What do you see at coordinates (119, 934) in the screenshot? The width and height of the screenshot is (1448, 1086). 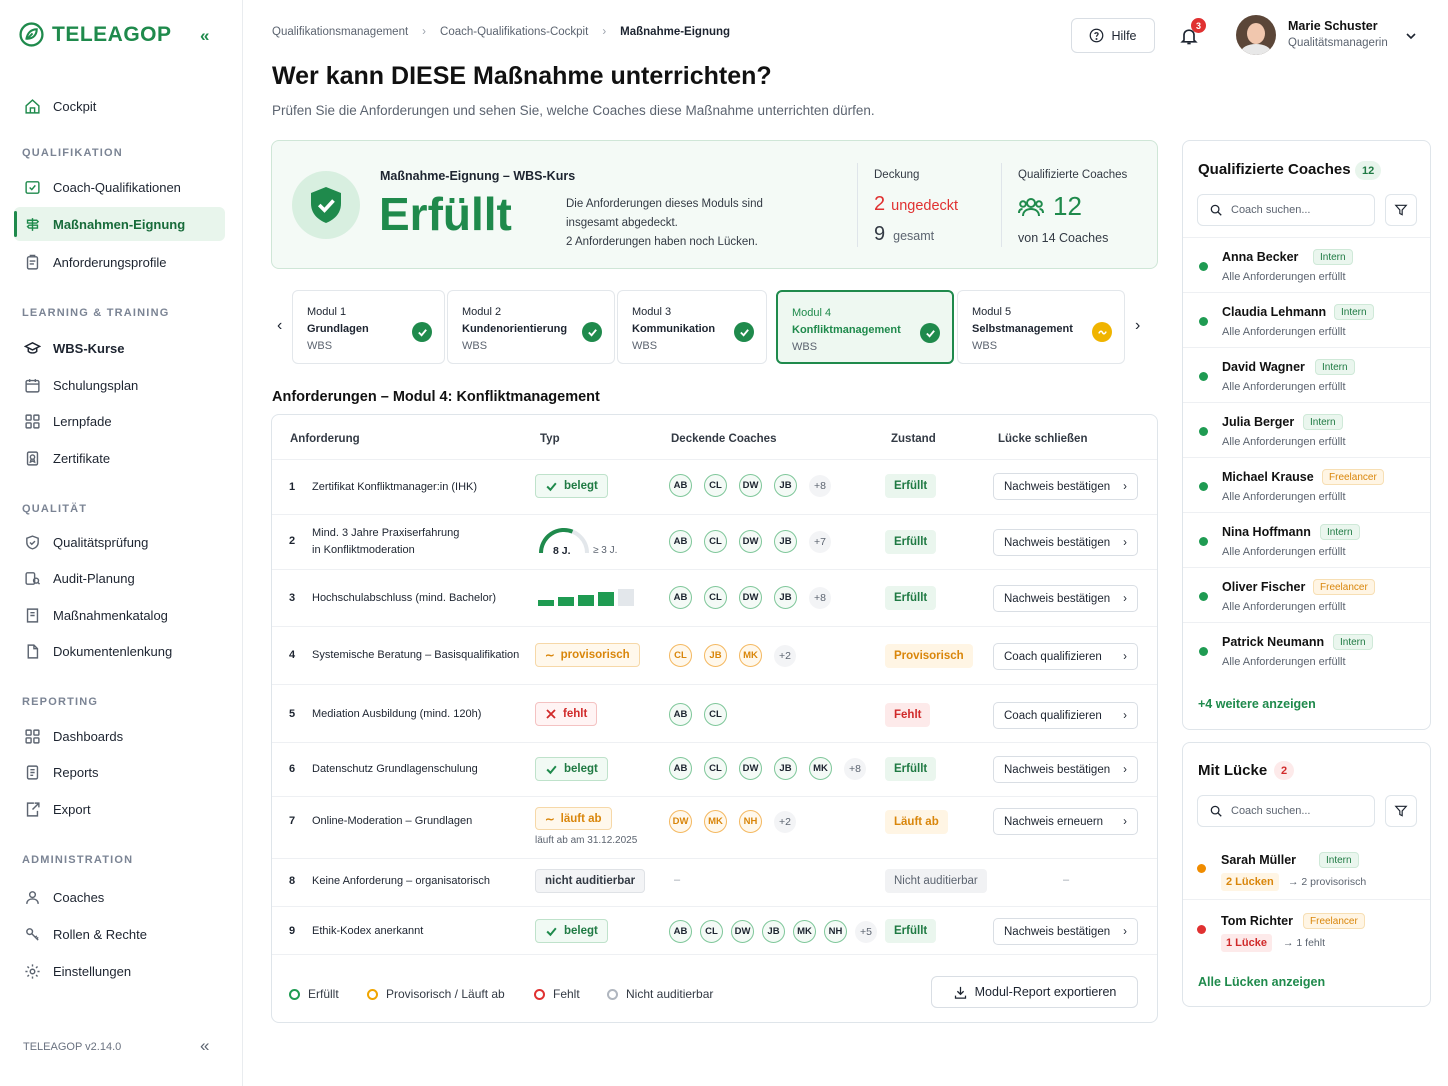 I see `nav-rollen-rechte: Rollen & Rechte` at bounding box center [119, 934].